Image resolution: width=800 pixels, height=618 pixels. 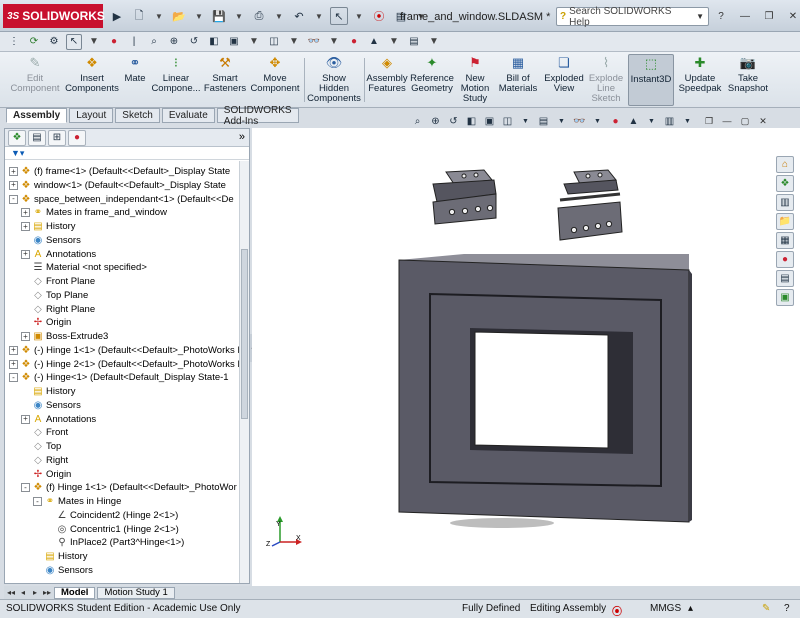 I want to click on close-icon: ✕, so click(x=792, y=16).